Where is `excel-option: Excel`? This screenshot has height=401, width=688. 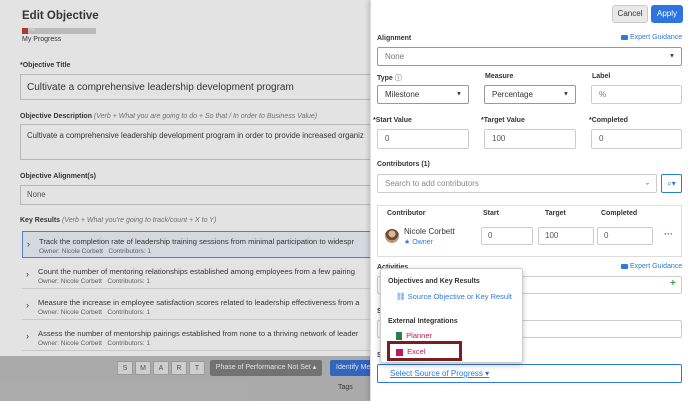 excel-option: Excel is located at coordinates (411, 351).